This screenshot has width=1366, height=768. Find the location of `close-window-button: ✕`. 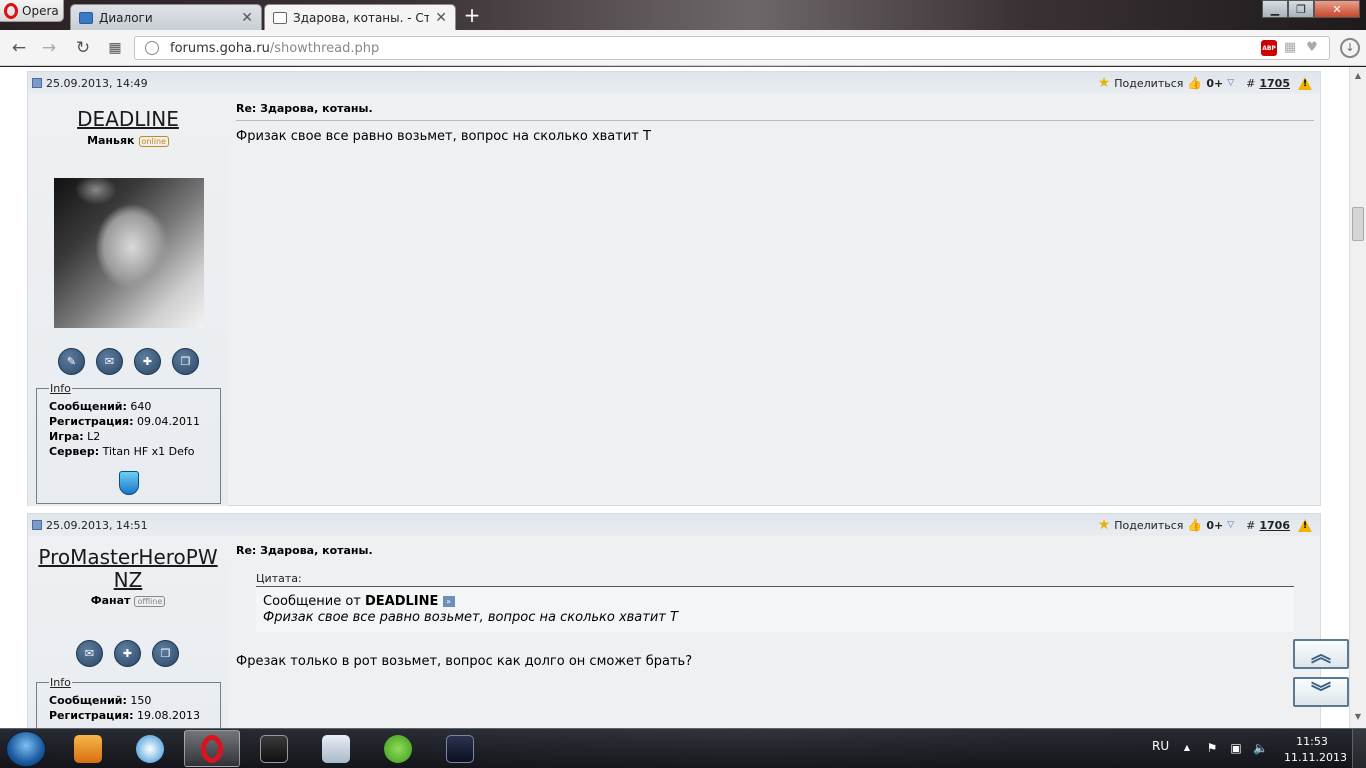

close-window-button: ✕ is located at coordinates (1337, 9).